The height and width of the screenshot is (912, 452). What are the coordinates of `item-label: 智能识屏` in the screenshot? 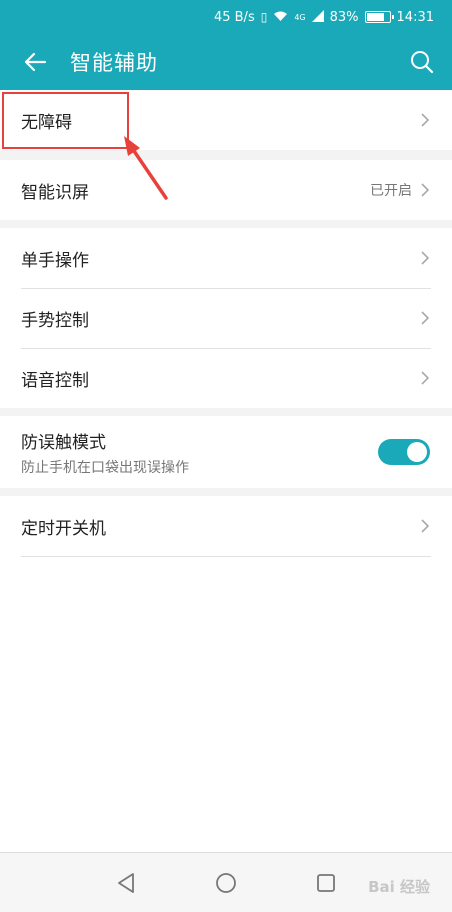 It's located at (55, 192).